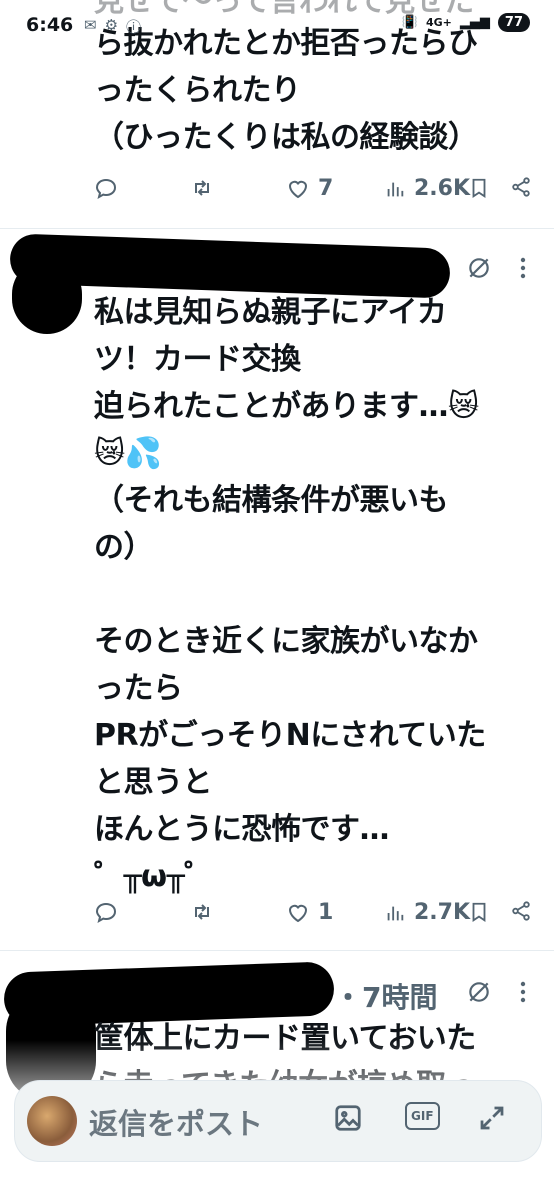 The width and height of the screenshot is (554, 1200). What do you see at coordinates (309, 188) in the screenshot?
I see `like-button: 7` at bounding box center [309, 188].